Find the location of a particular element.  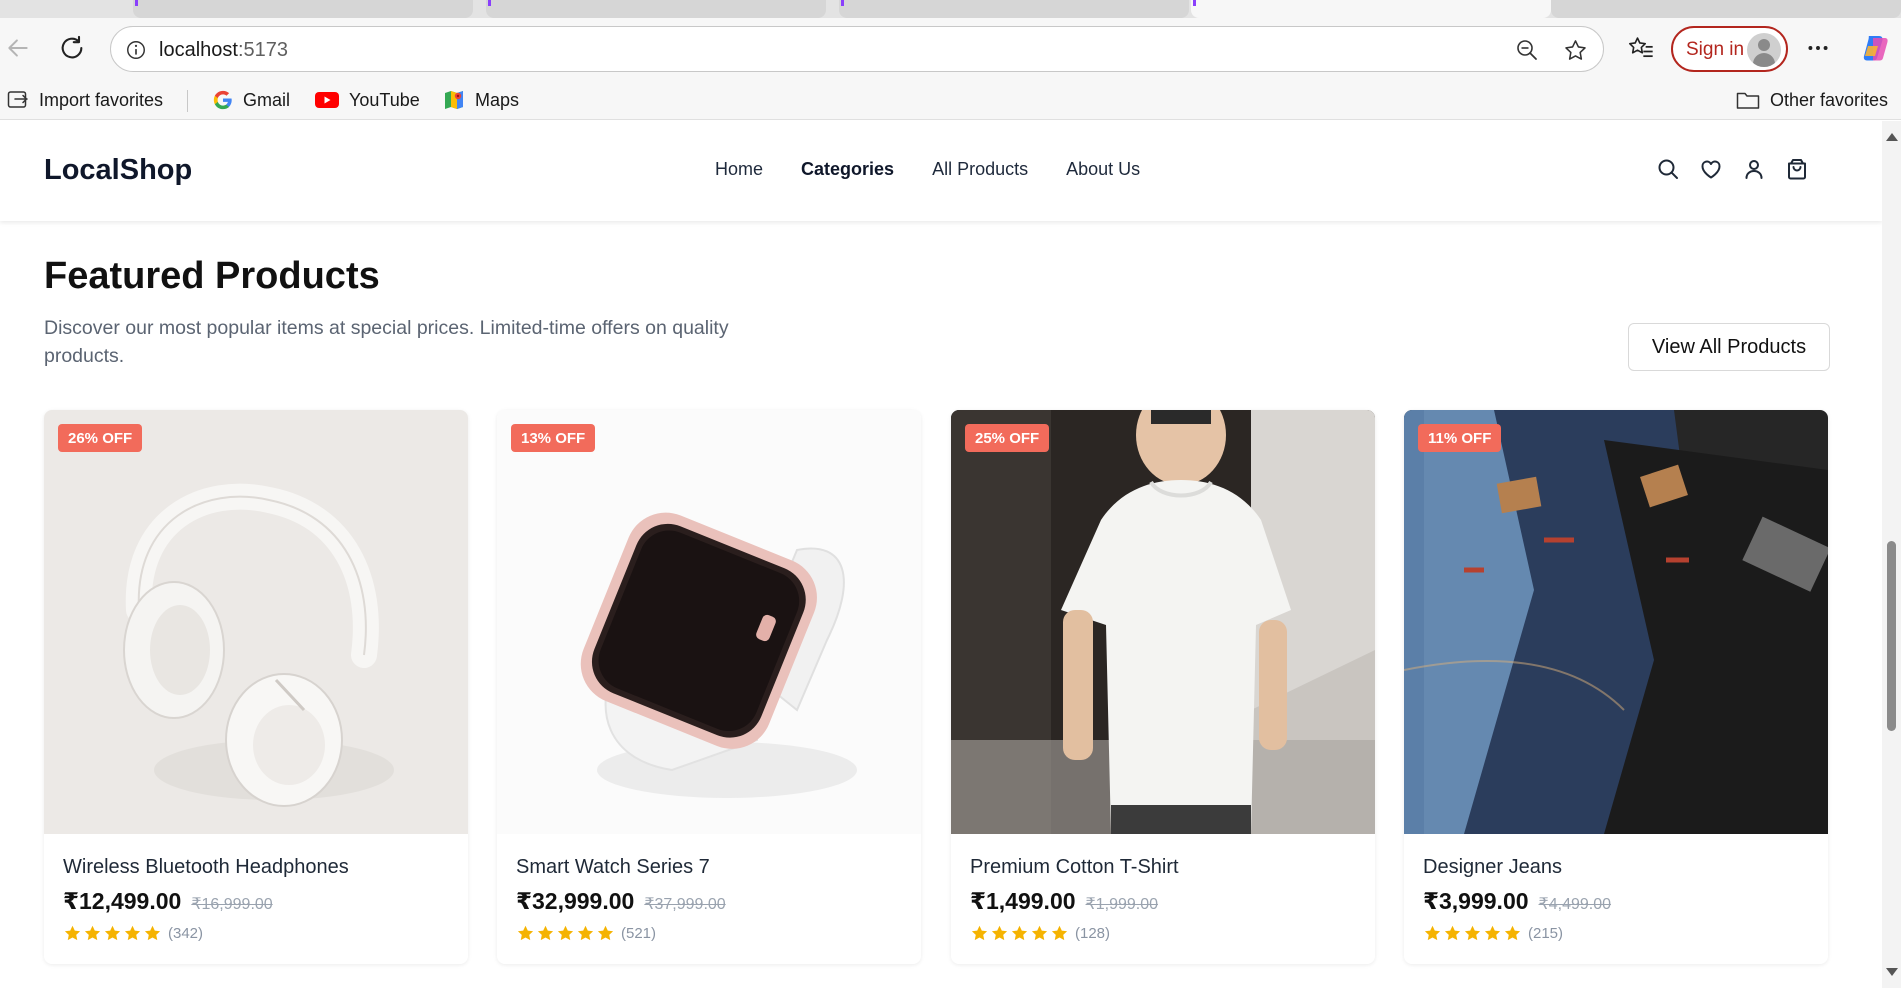

address-bar-row: localhost:5173 Sign in is located at coordinates (950, 49).